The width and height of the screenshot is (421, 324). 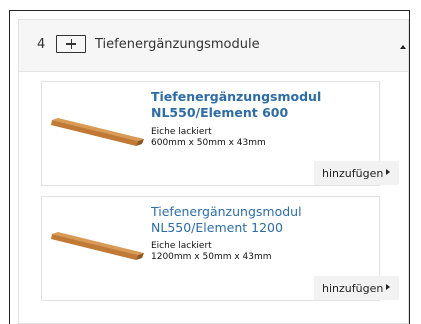 What do you see at coordinates (177, 44) in the screenshot?
I see `section-title: Tiefenergänzungsmodule` at bounding box center [177, 44].